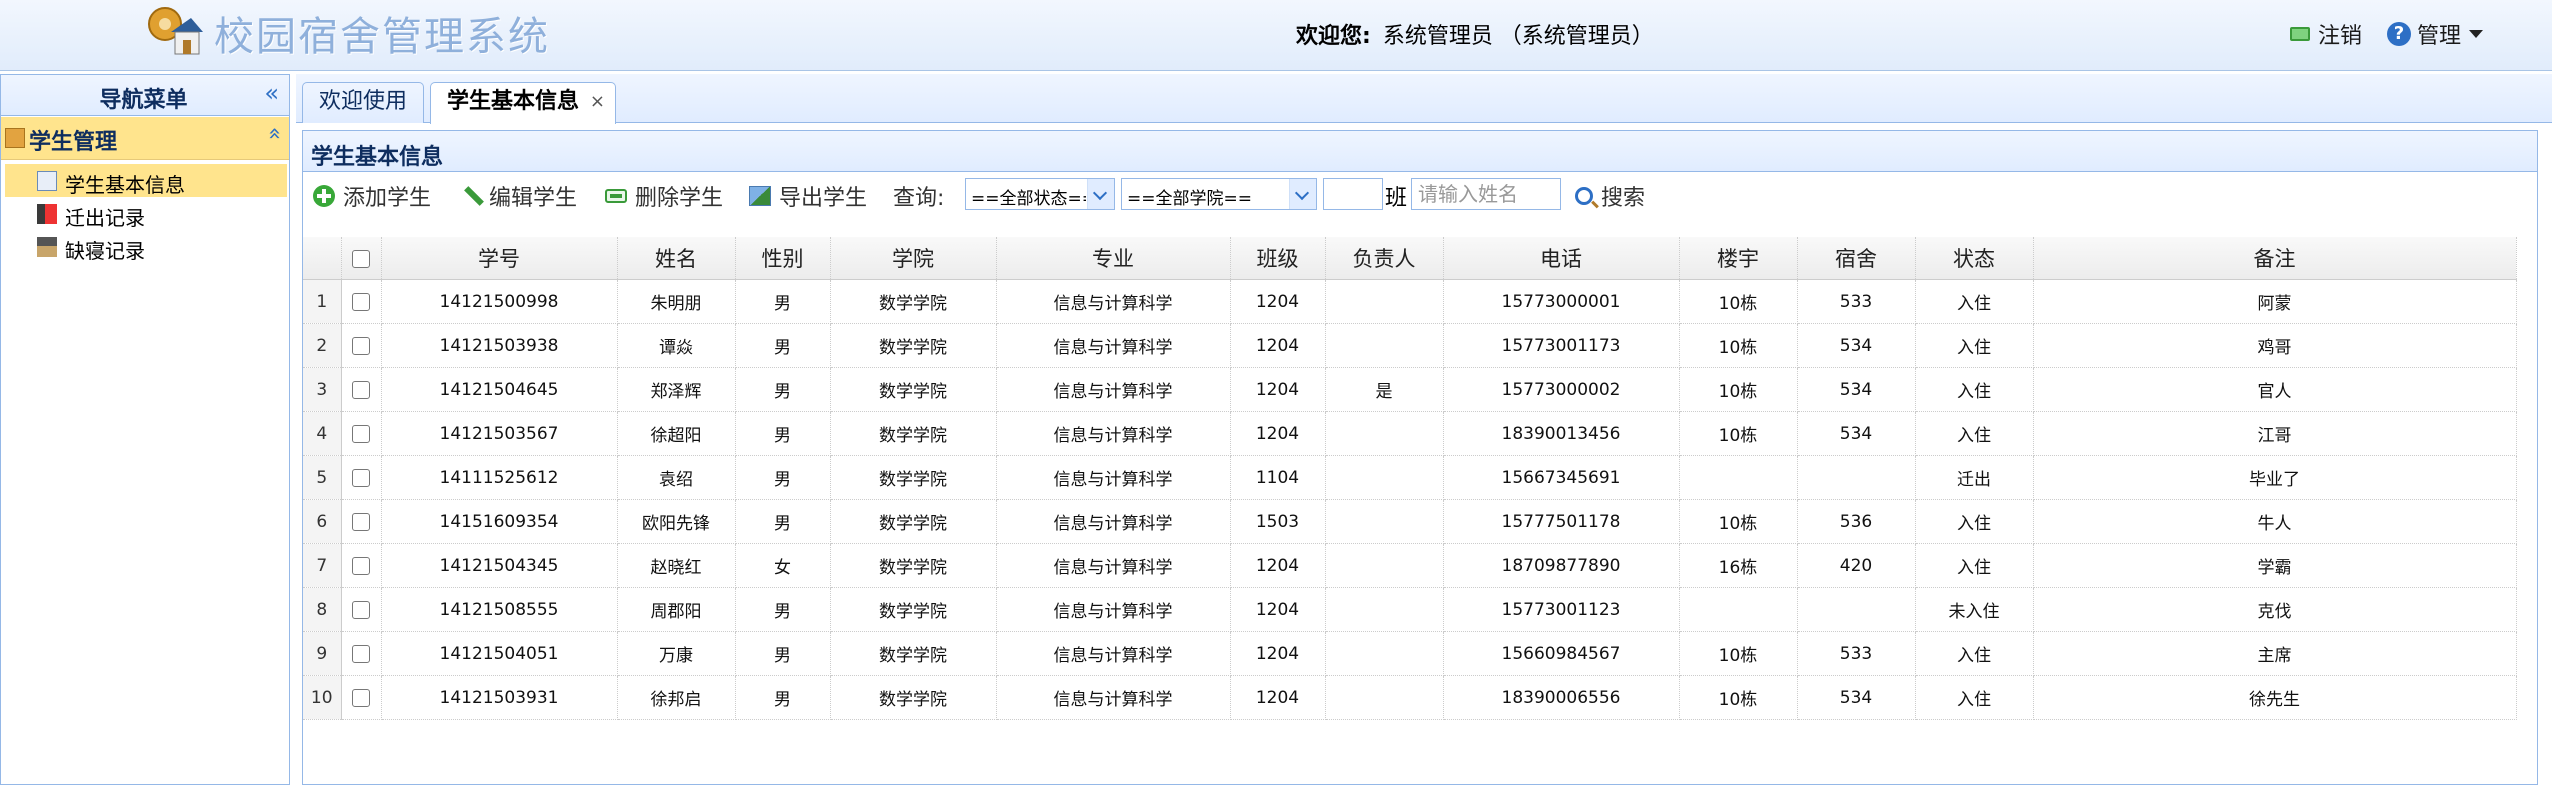 This screenshot has width=2552, height=785. What do you see at coordinates (1396, 198) in the screenshot?
I see `class-label: 班` at bounding box center [1396, 198].